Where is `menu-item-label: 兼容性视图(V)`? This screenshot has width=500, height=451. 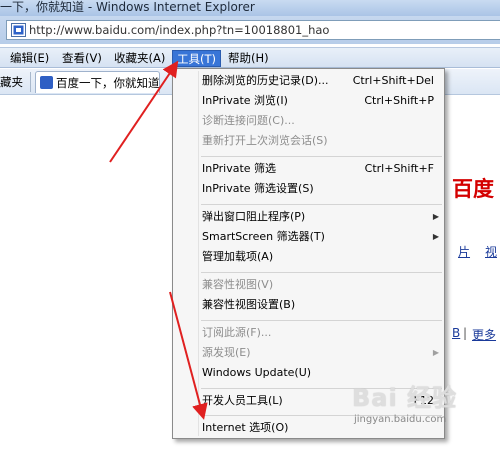
menu-item-label: 兼容性视图(V) is located at coordinates (238, 284).